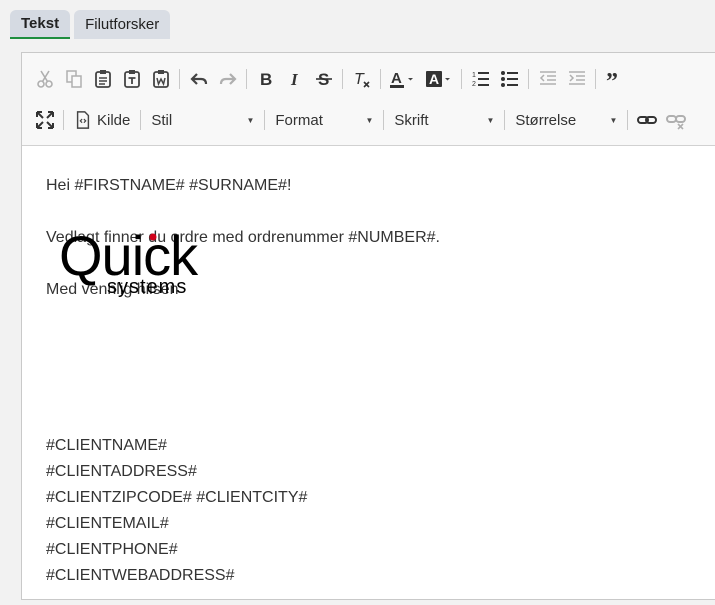 The image size is (715, 605). Describe the element at coordinates (646, 120) in the screenshot. I see `link-icon` at that location.